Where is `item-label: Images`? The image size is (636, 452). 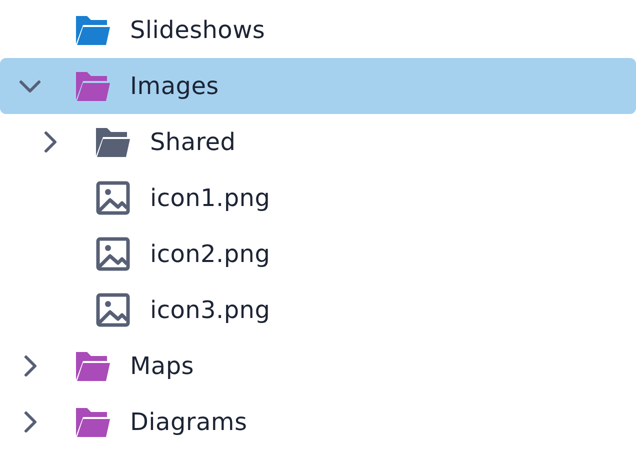 item-label: Images is located at coordinates (174, 86).